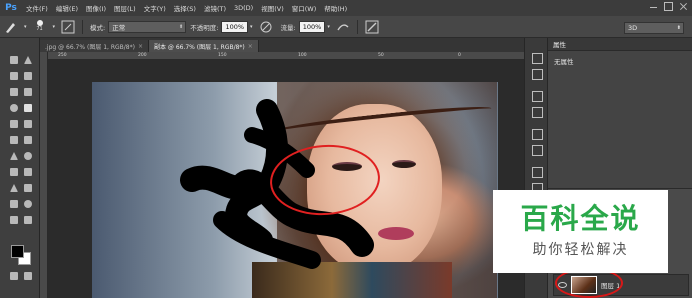 The height and width of the screenshot is (298, 692). Describe the element at coordinates (215, 8) in the screenshot. I see `menu-filter: 滤镜(T)` at that location.